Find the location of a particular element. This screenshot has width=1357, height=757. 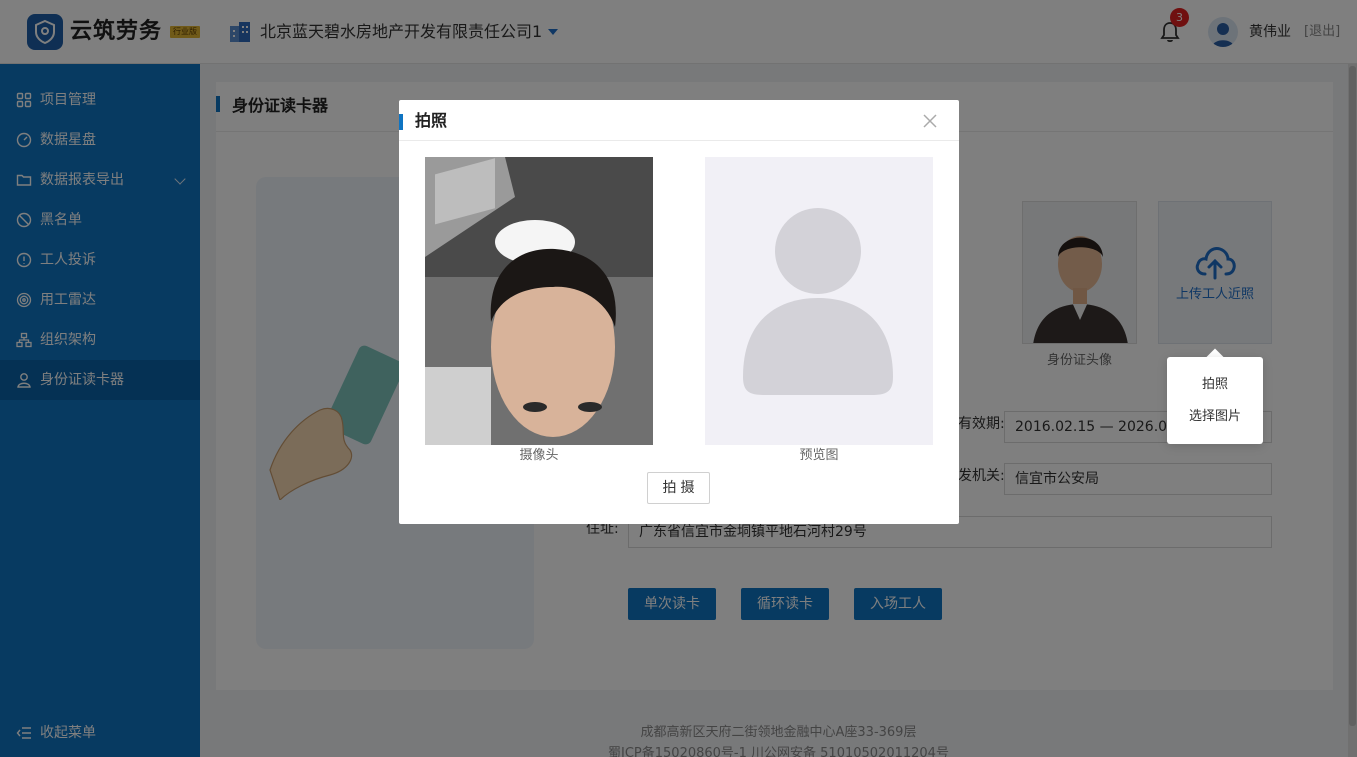

person-placeholder-icon is located at coordinates (818, 301).